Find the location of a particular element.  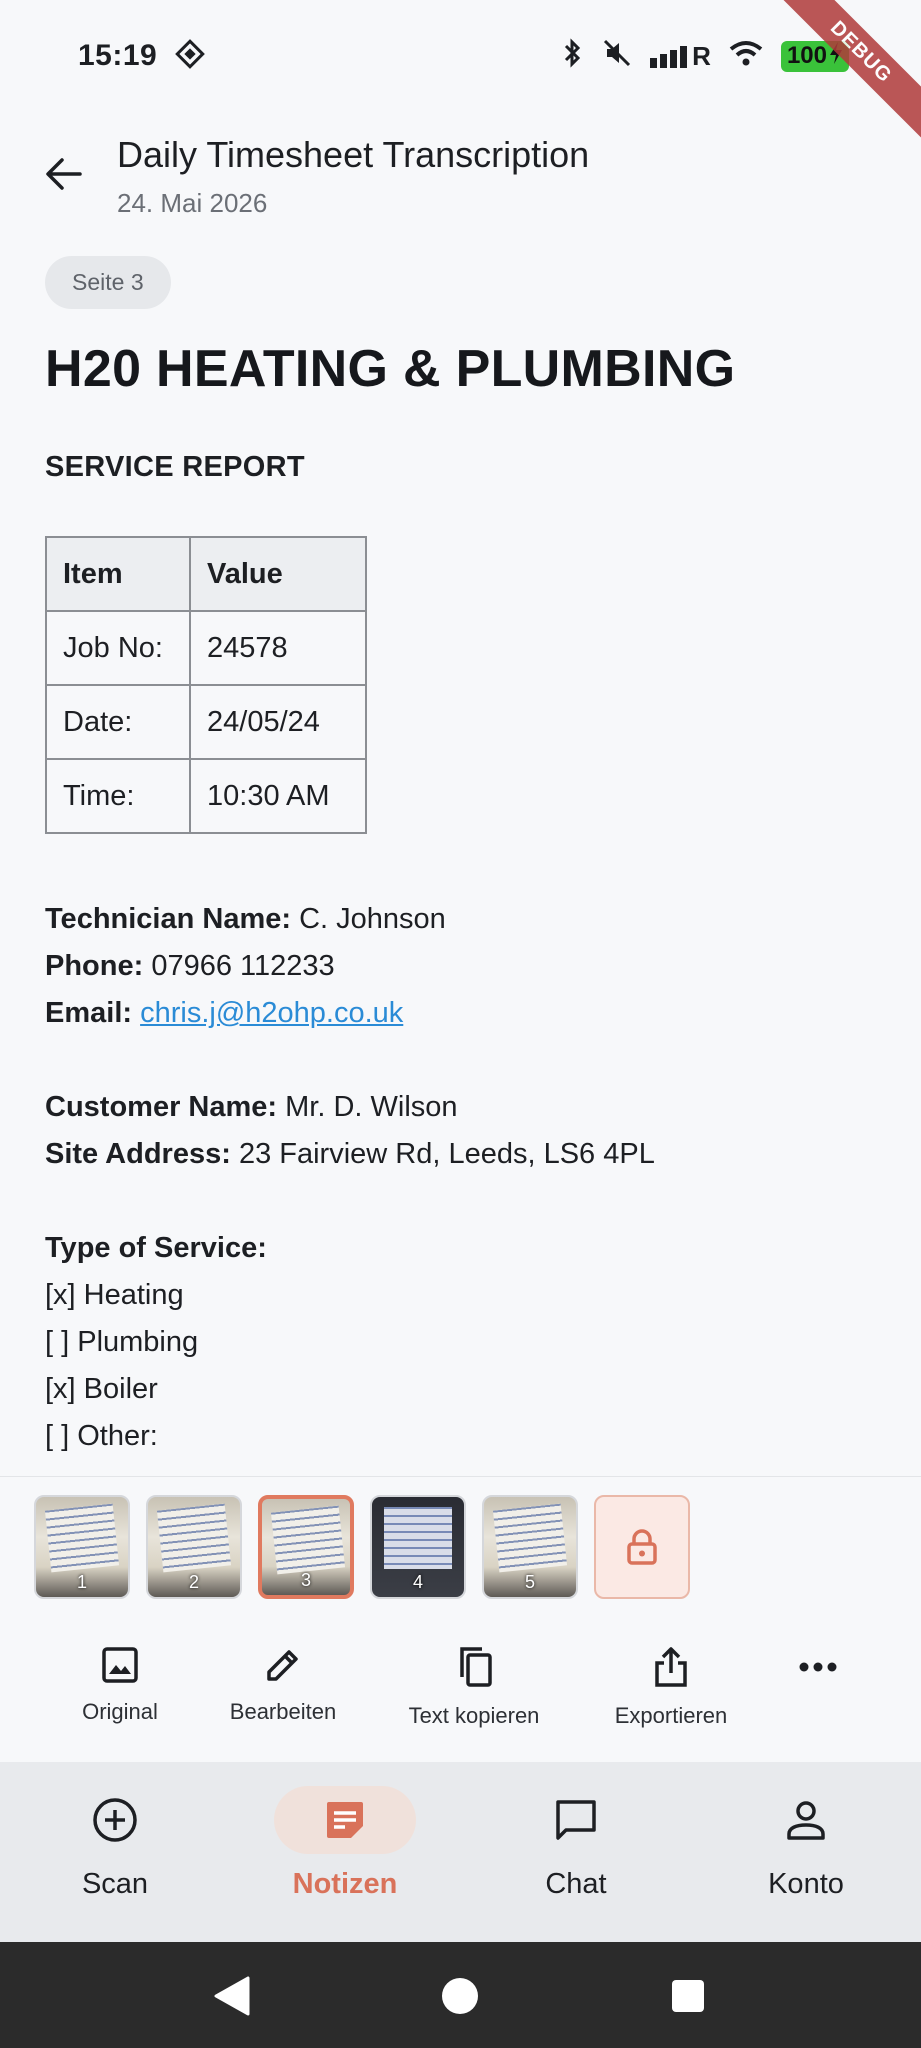

locked-page-button is located at coordinates (642, 1547).